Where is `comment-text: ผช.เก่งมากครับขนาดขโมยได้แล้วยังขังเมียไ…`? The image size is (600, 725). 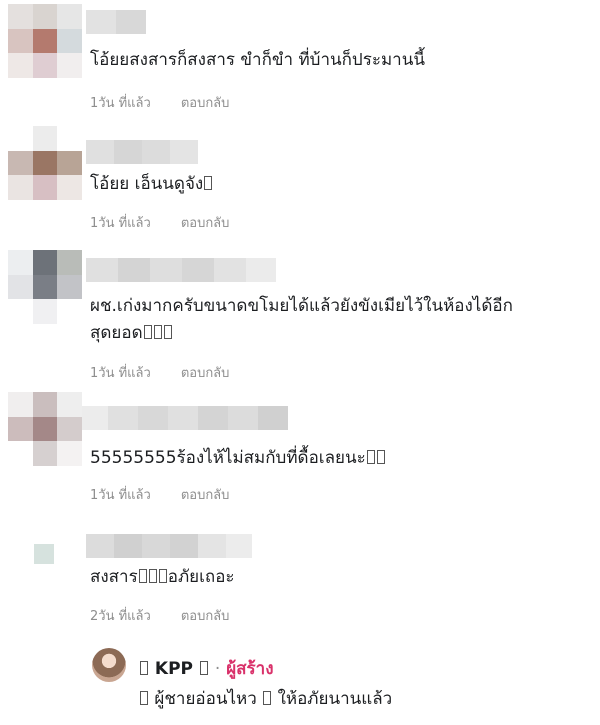
comment-text: ผช.เก่งมากครับขนาดขโมยได้แล้วยังขังเมียไ… is located at coordinates (301, 319).